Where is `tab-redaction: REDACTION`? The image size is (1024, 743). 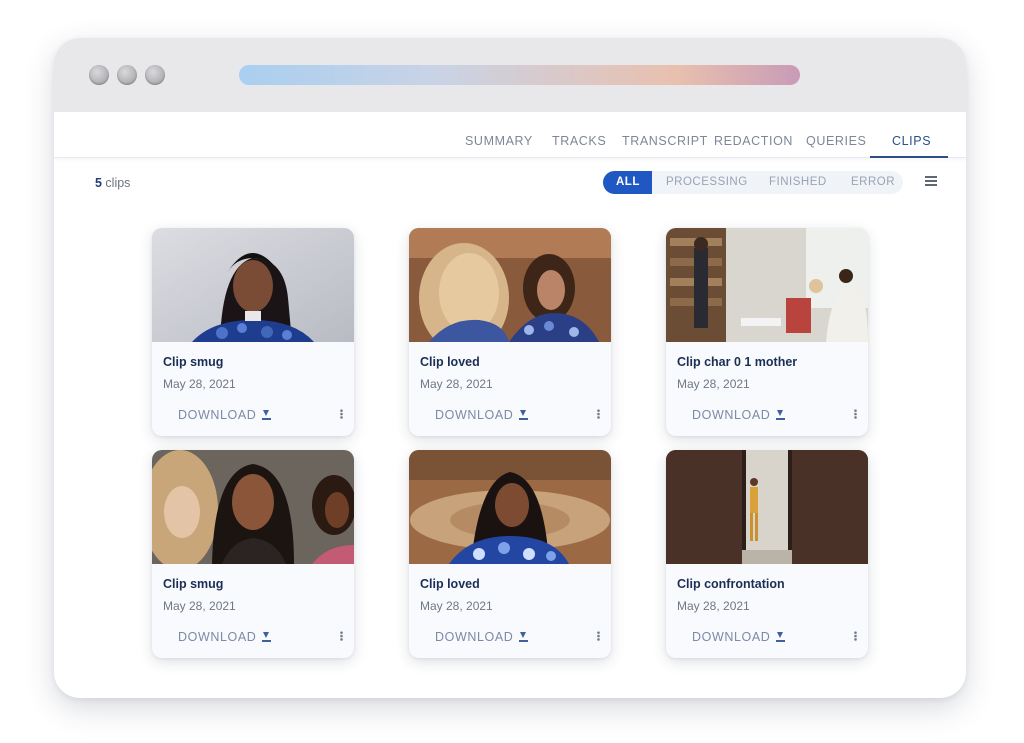 tab-redaction: REDACTION is located at coordinates (753, 141).